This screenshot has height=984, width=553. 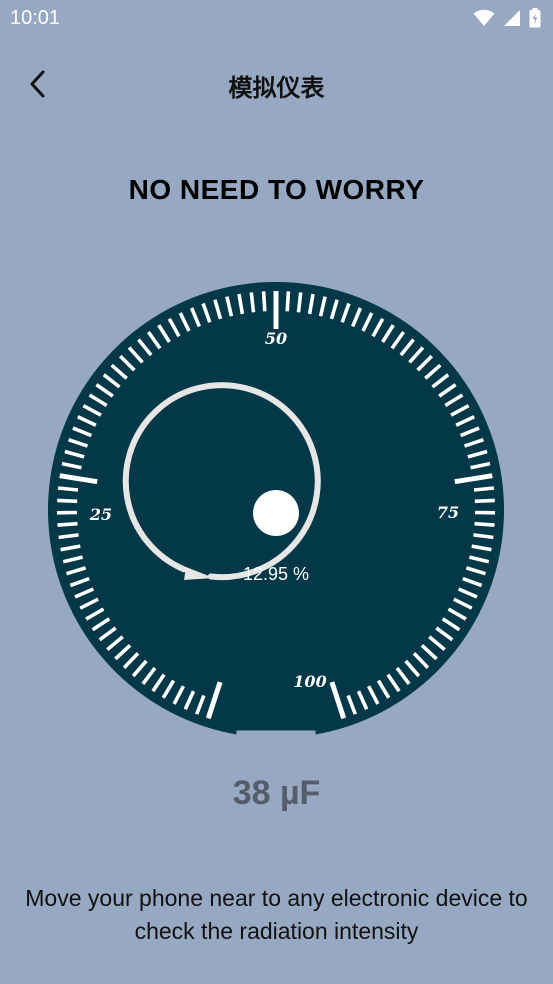 I want to click on gauge-label-25: 25, so click(x=100, y=514).